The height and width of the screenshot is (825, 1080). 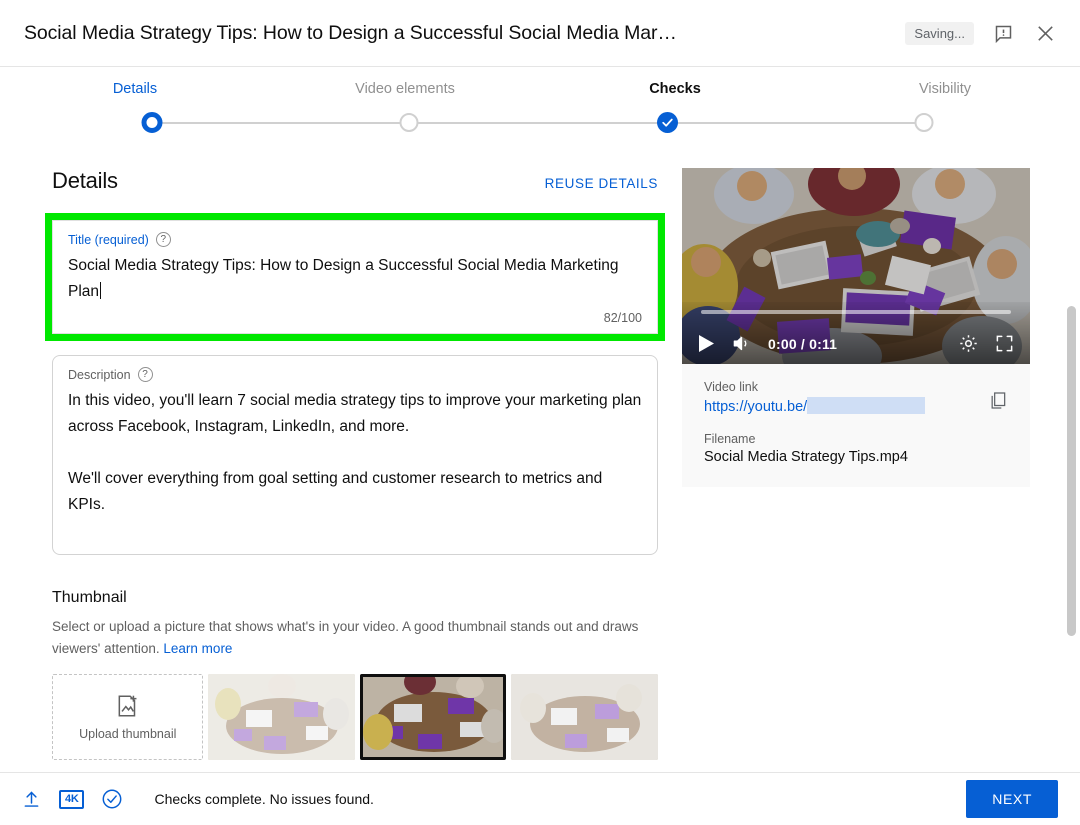 What do you see at coordinates (1012, 799) in the screenshot?
I see `next-button: NEXT` at bounding box center [1012, 799].